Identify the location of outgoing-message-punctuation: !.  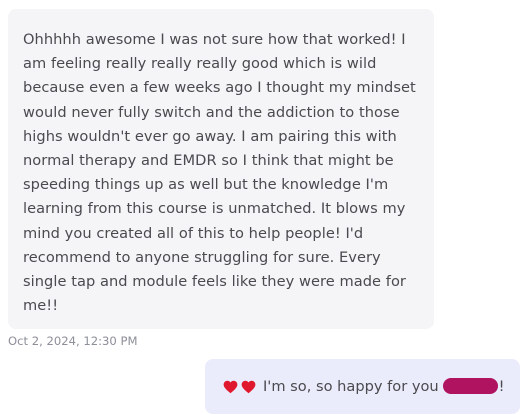
(501, 386).